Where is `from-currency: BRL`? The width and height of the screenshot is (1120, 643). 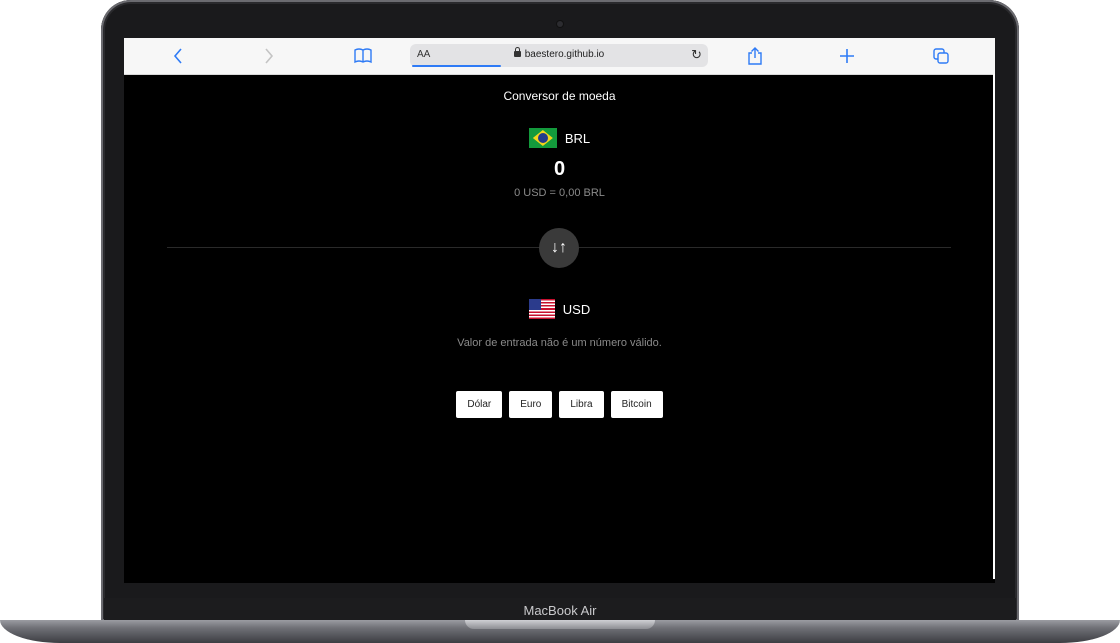 from-currency: BRL is located at coordinates (559, 138).